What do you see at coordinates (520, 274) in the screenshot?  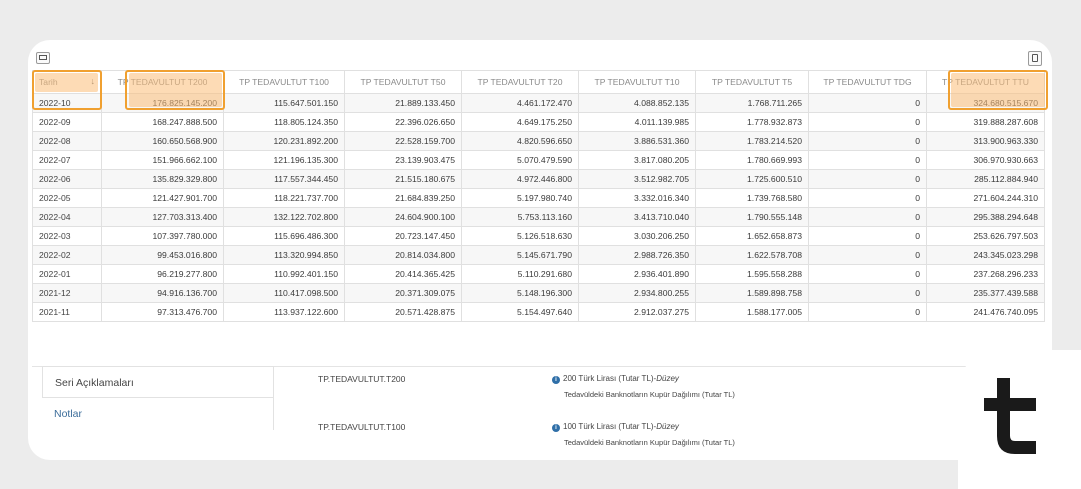 I see `value-cell: 5.110.291.680` at bounding box center [520, 274].